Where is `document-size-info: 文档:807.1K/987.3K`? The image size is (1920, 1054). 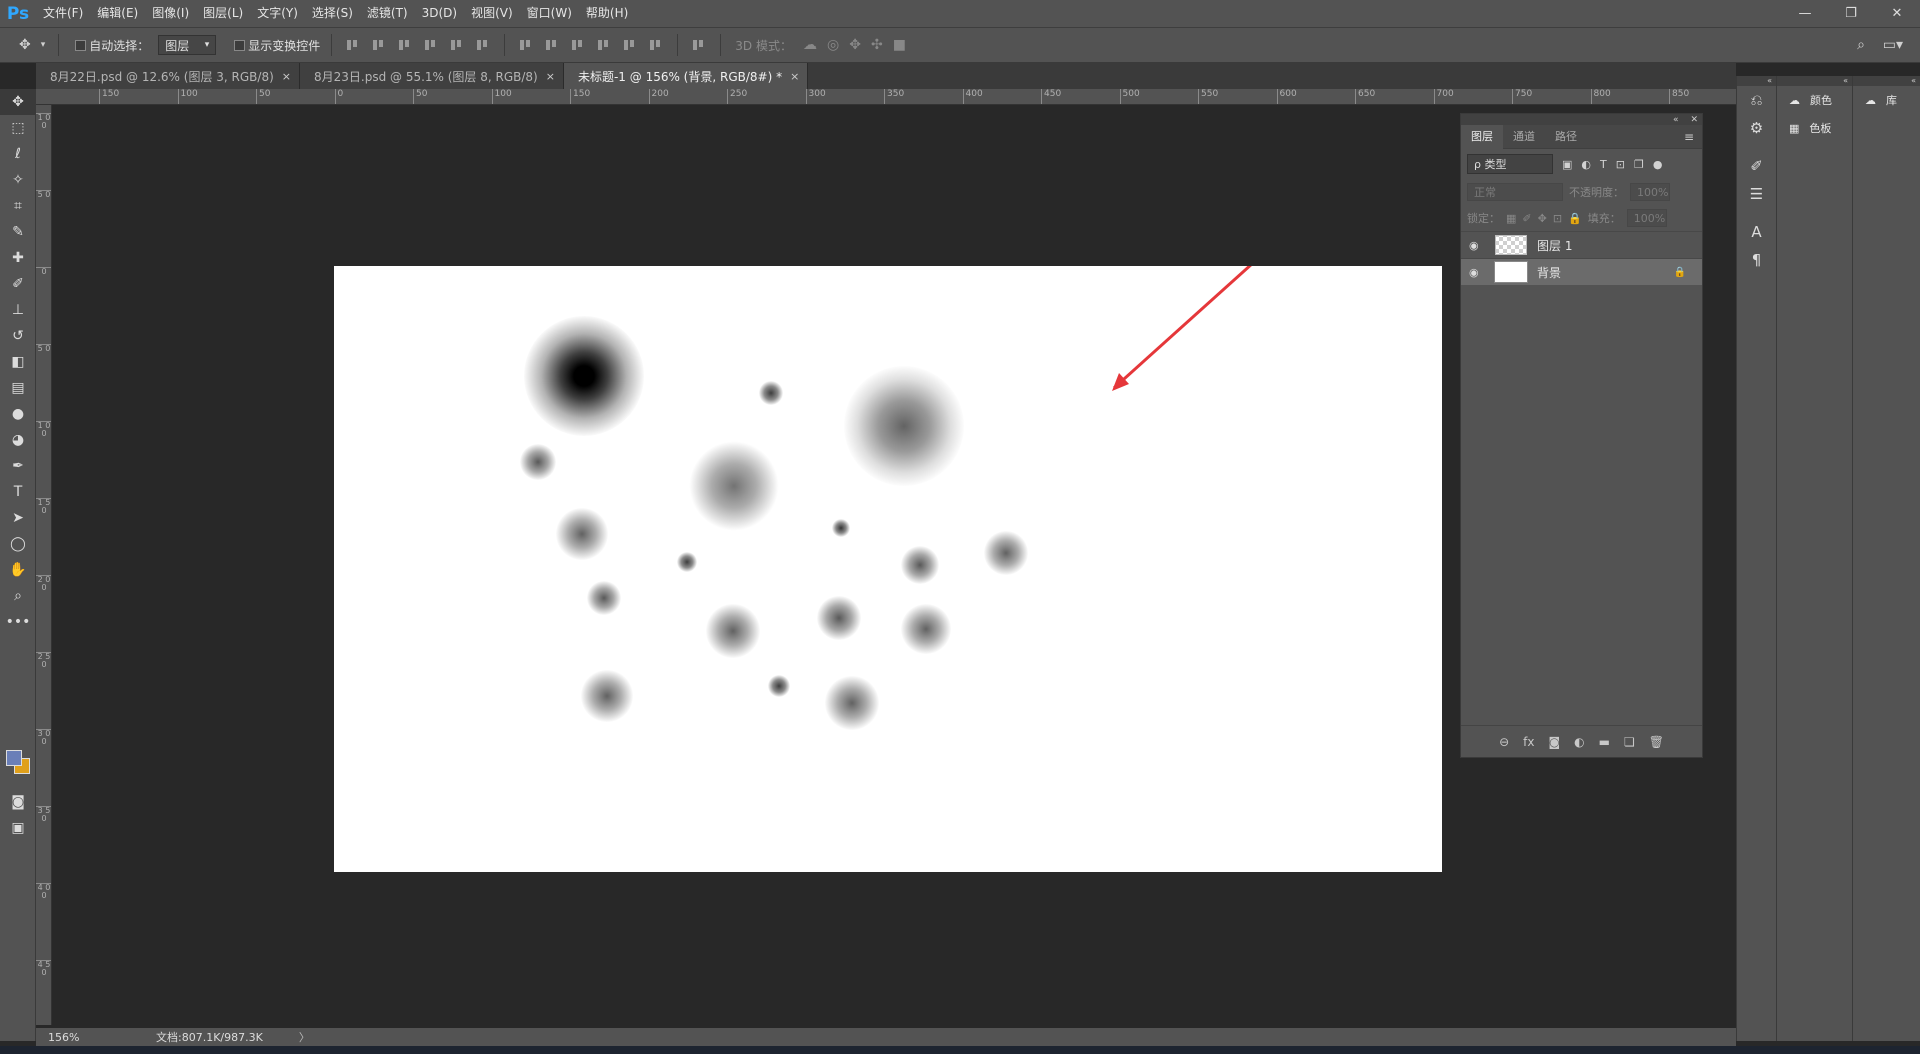 document-size-info: 文档:807.1K/987.3K is located at coordinates (179, 1037).